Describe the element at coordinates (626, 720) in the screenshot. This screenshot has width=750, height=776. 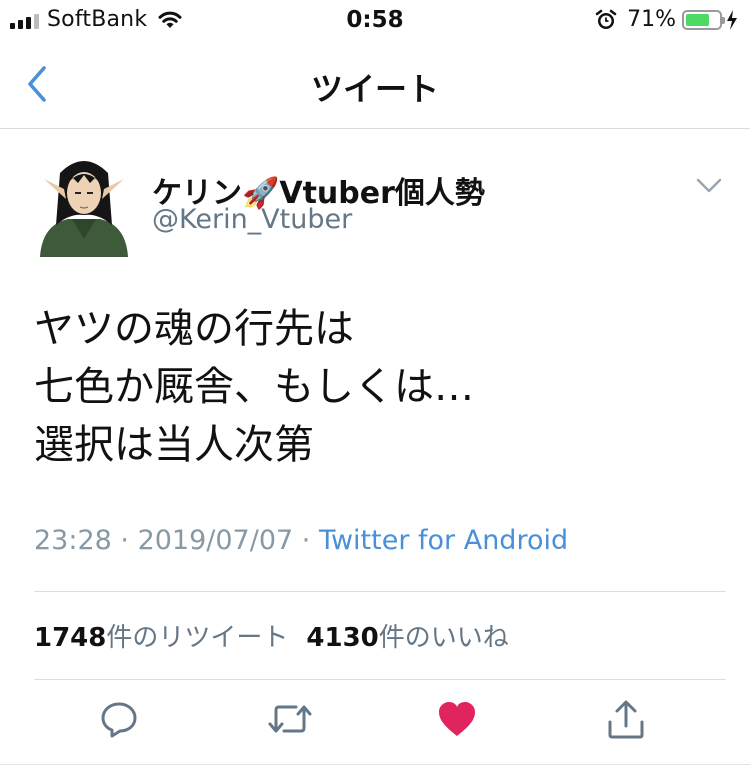
I see `share-icon` at that location.